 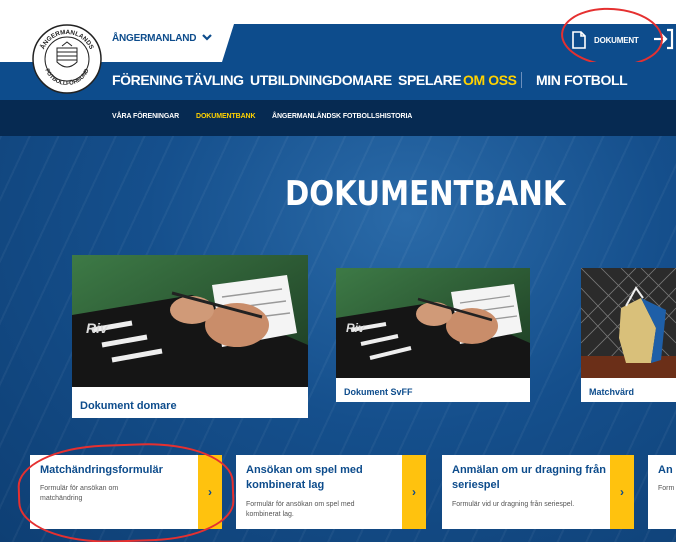 I want to click on fence-jersey-photo, so click(x=628, y=323).